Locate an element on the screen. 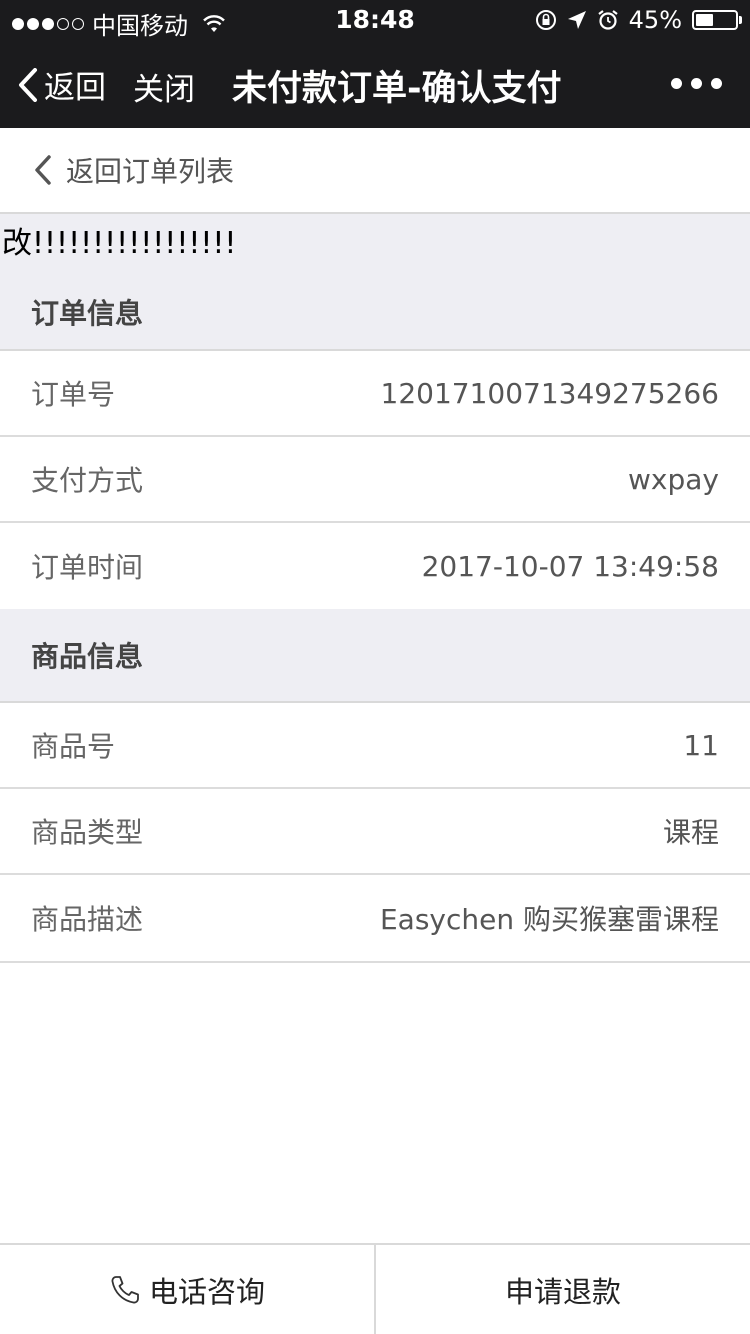  section-title-product-info: 商品信息 is located at coordinates (375, 656).